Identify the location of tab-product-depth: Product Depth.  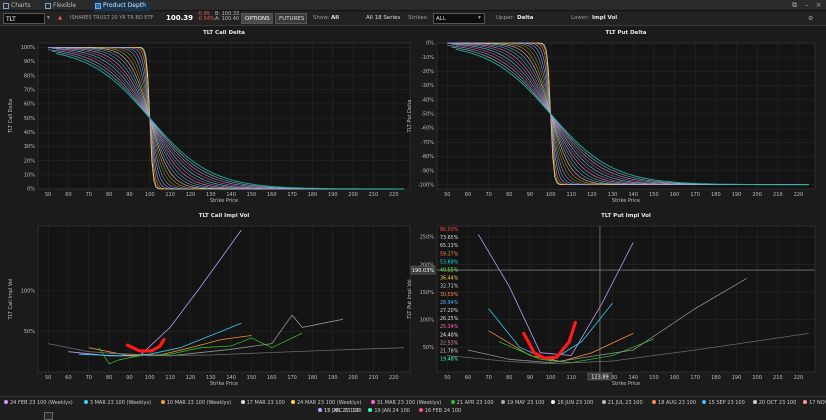
(122, 6).